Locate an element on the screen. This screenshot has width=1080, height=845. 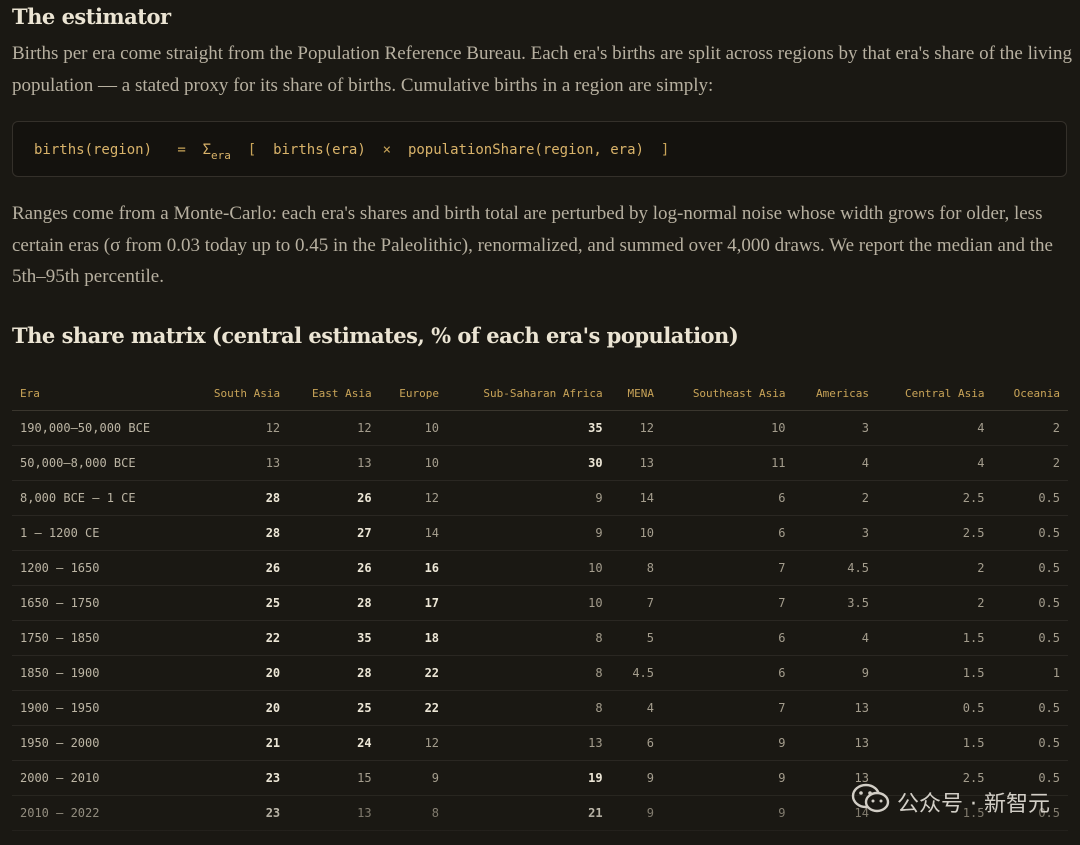
table-row: 1750 – 1850 22 35 18 8 5 6 4 1.5 0.5 is located at coordinates (540, 638).